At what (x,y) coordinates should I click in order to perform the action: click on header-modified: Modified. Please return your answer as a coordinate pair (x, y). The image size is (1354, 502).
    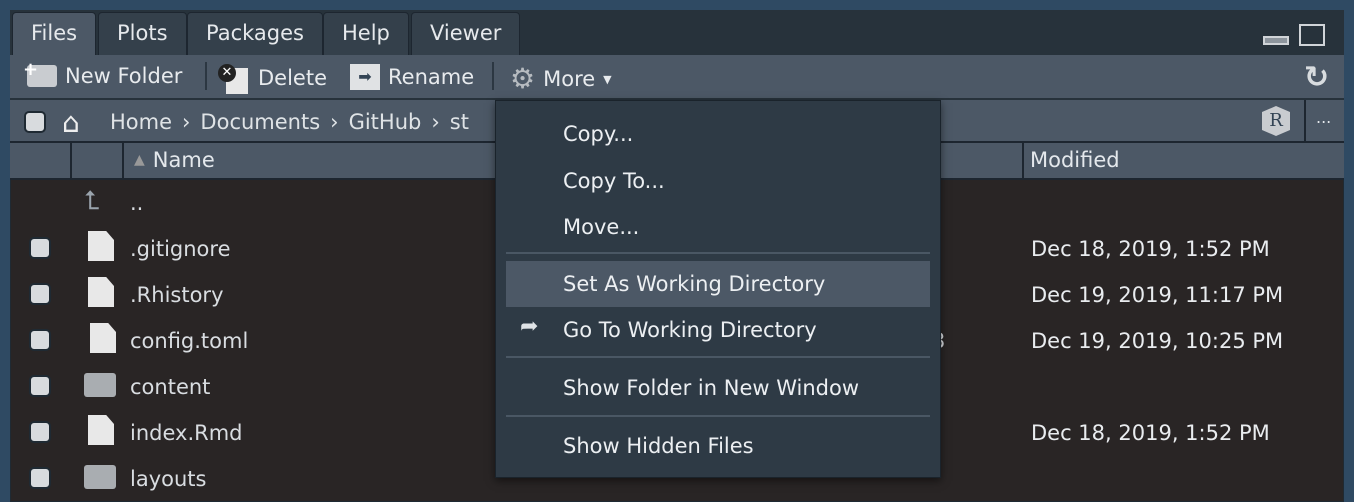
    Looking at the image, I should click on (1075, 160).